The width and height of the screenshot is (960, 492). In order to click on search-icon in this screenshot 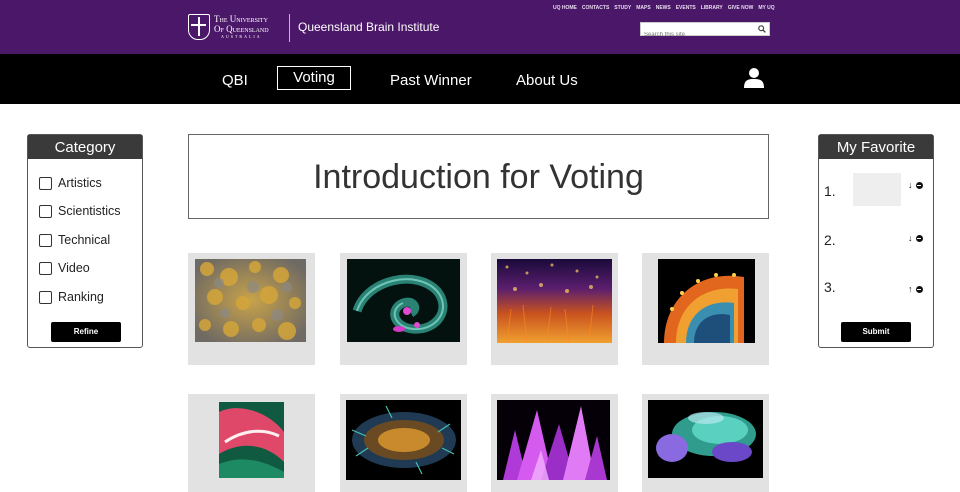, I will do `click(762, 29)`.